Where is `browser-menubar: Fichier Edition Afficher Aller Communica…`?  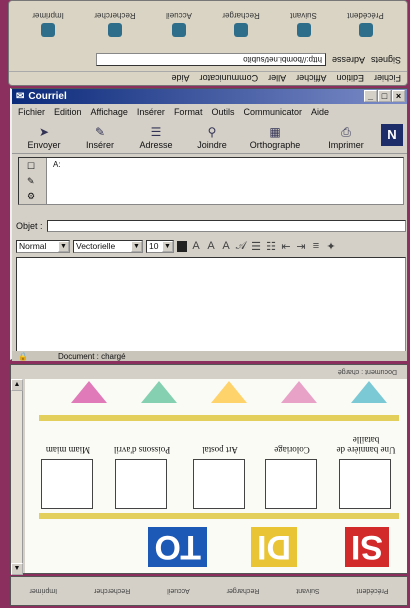 browser-menubar: Fichier Edition Afficher Aller Communica… is located at coordinates (208, 78).